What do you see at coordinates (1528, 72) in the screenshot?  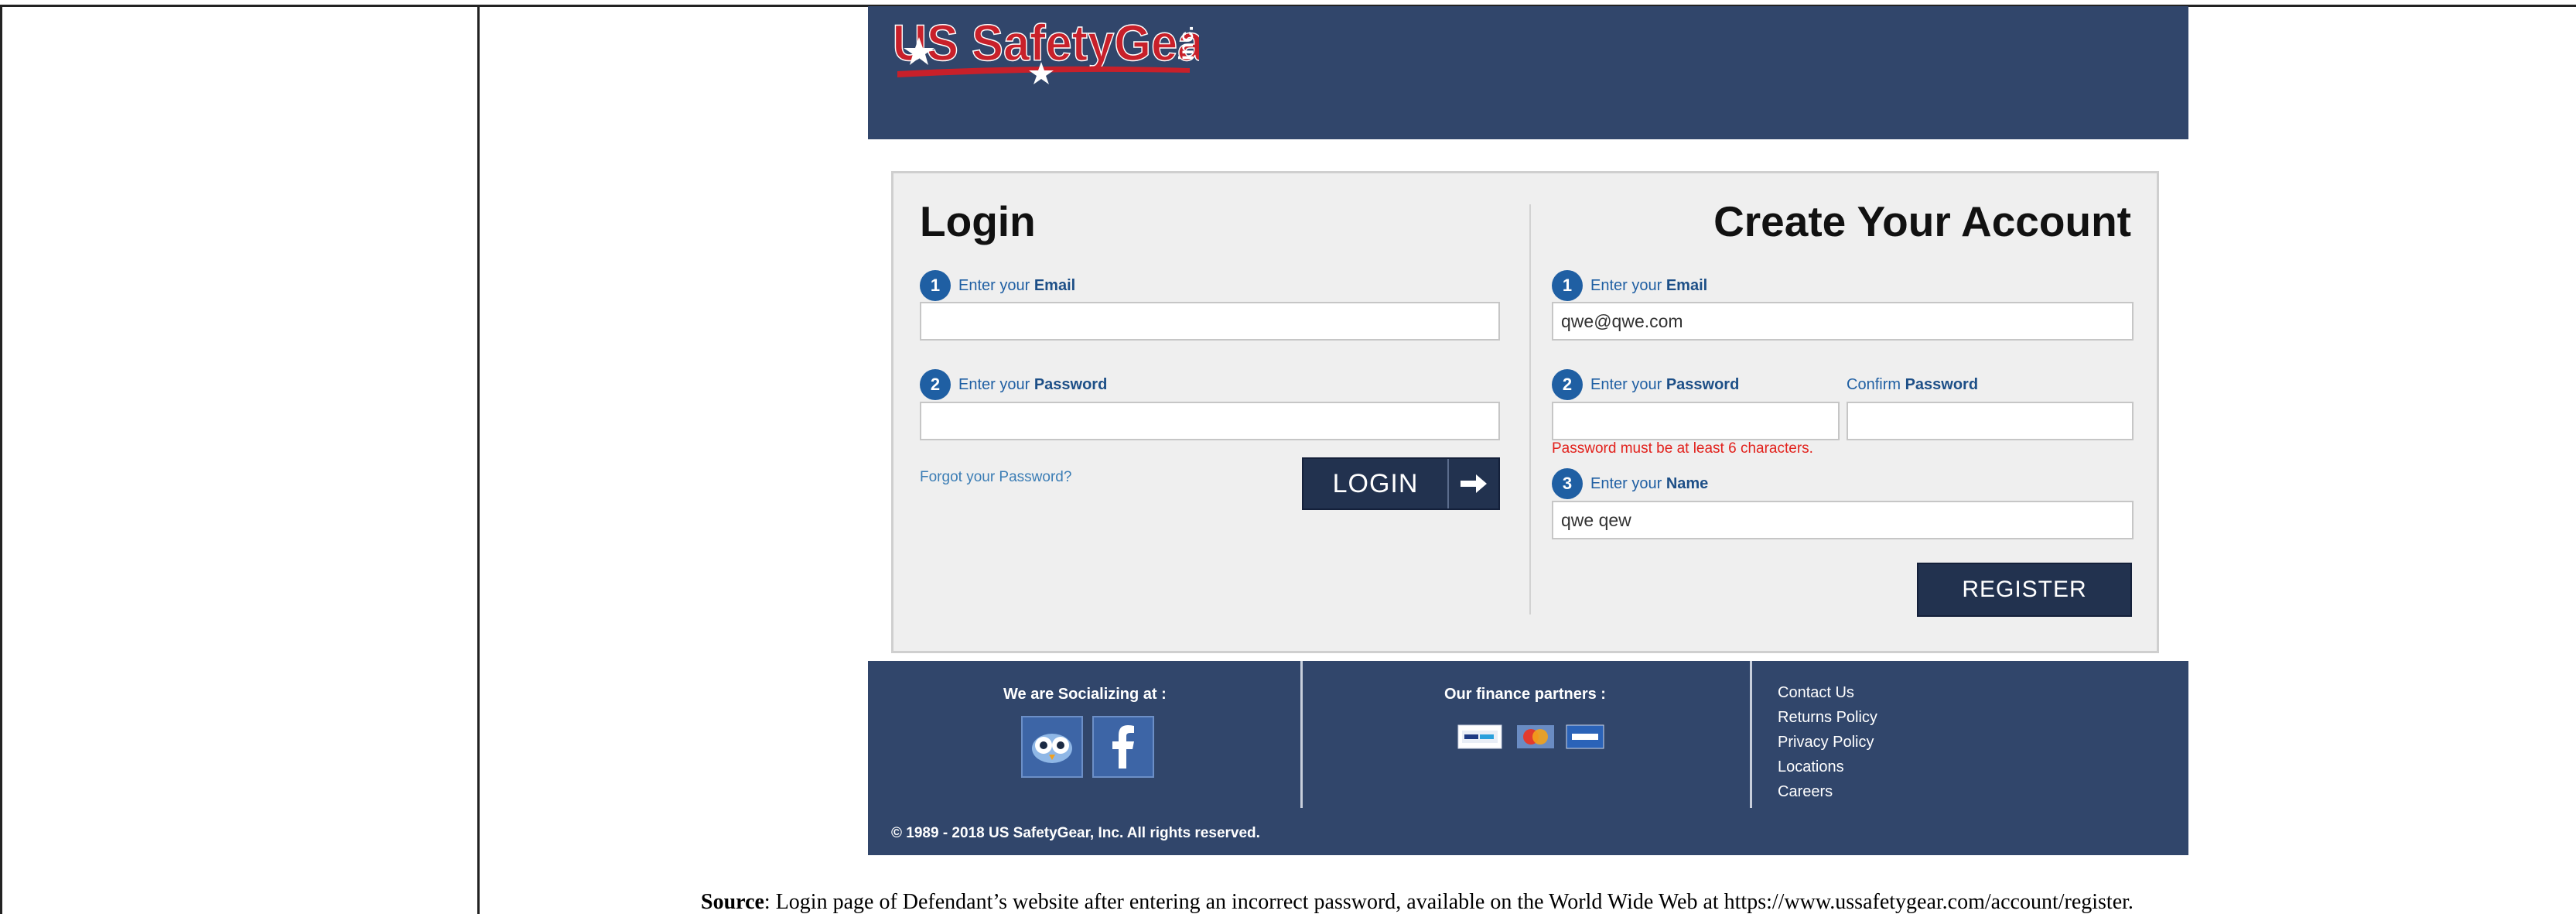 I see `site-header: US SafetyGear inc.` at bounding box center [1528, 72].